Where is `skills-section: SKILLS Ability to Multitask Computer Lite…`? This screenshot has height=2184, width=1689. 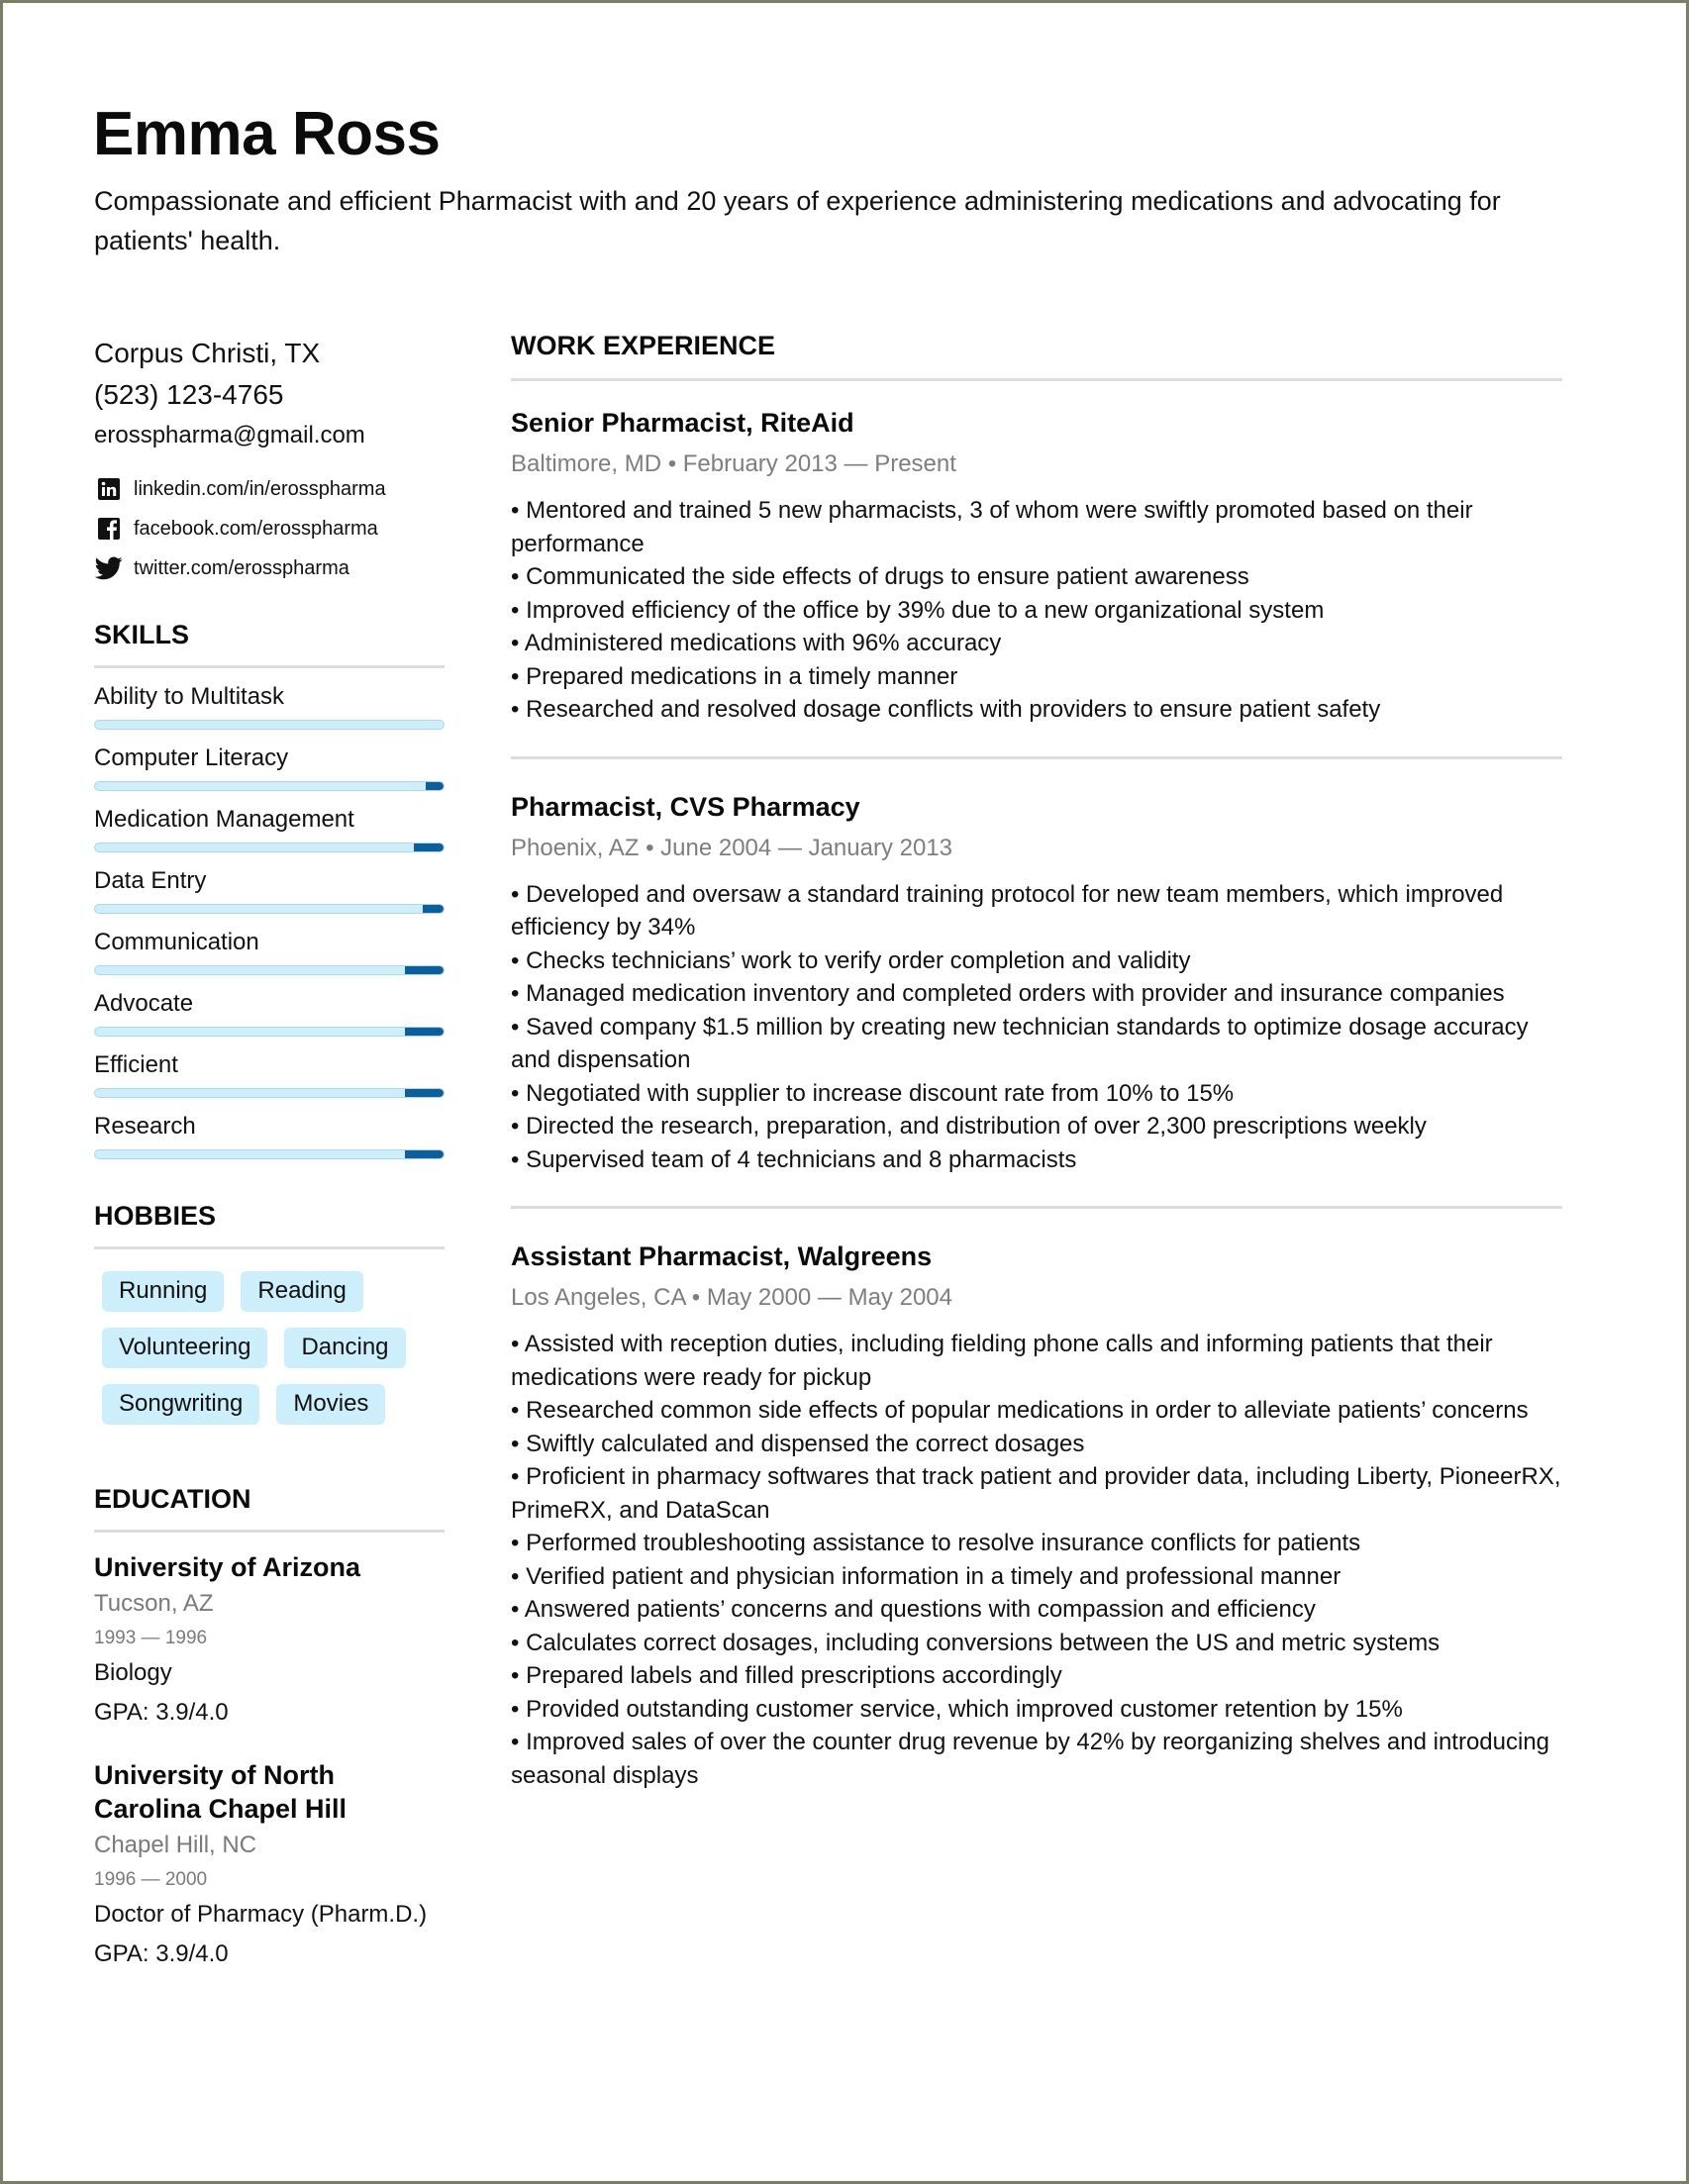 skills-section: SKILLS Ability to Multitask Computer Lite… is located at coordinates (269, 888).